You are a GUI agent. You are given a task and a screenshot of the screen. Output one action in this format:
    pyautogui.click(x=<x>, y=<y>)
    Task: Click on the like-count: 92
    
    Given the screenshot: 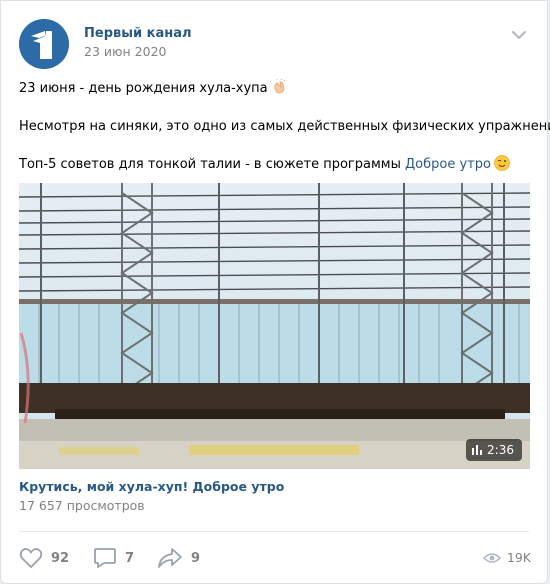 What is the action you would take?
    pyautogui.click(x=60, y=558)
    